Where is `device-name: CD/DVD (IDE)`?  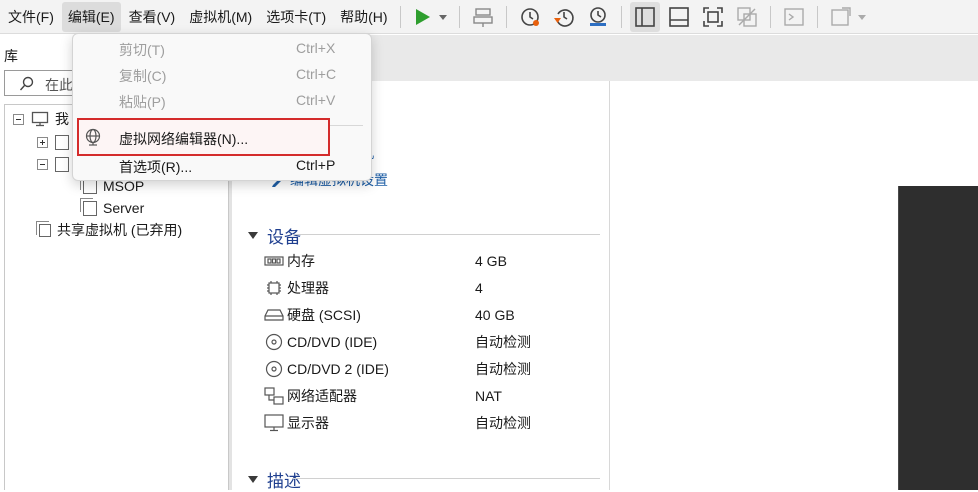
device-name: CD/DVD (IDE) is located at coordinates (332, 342).